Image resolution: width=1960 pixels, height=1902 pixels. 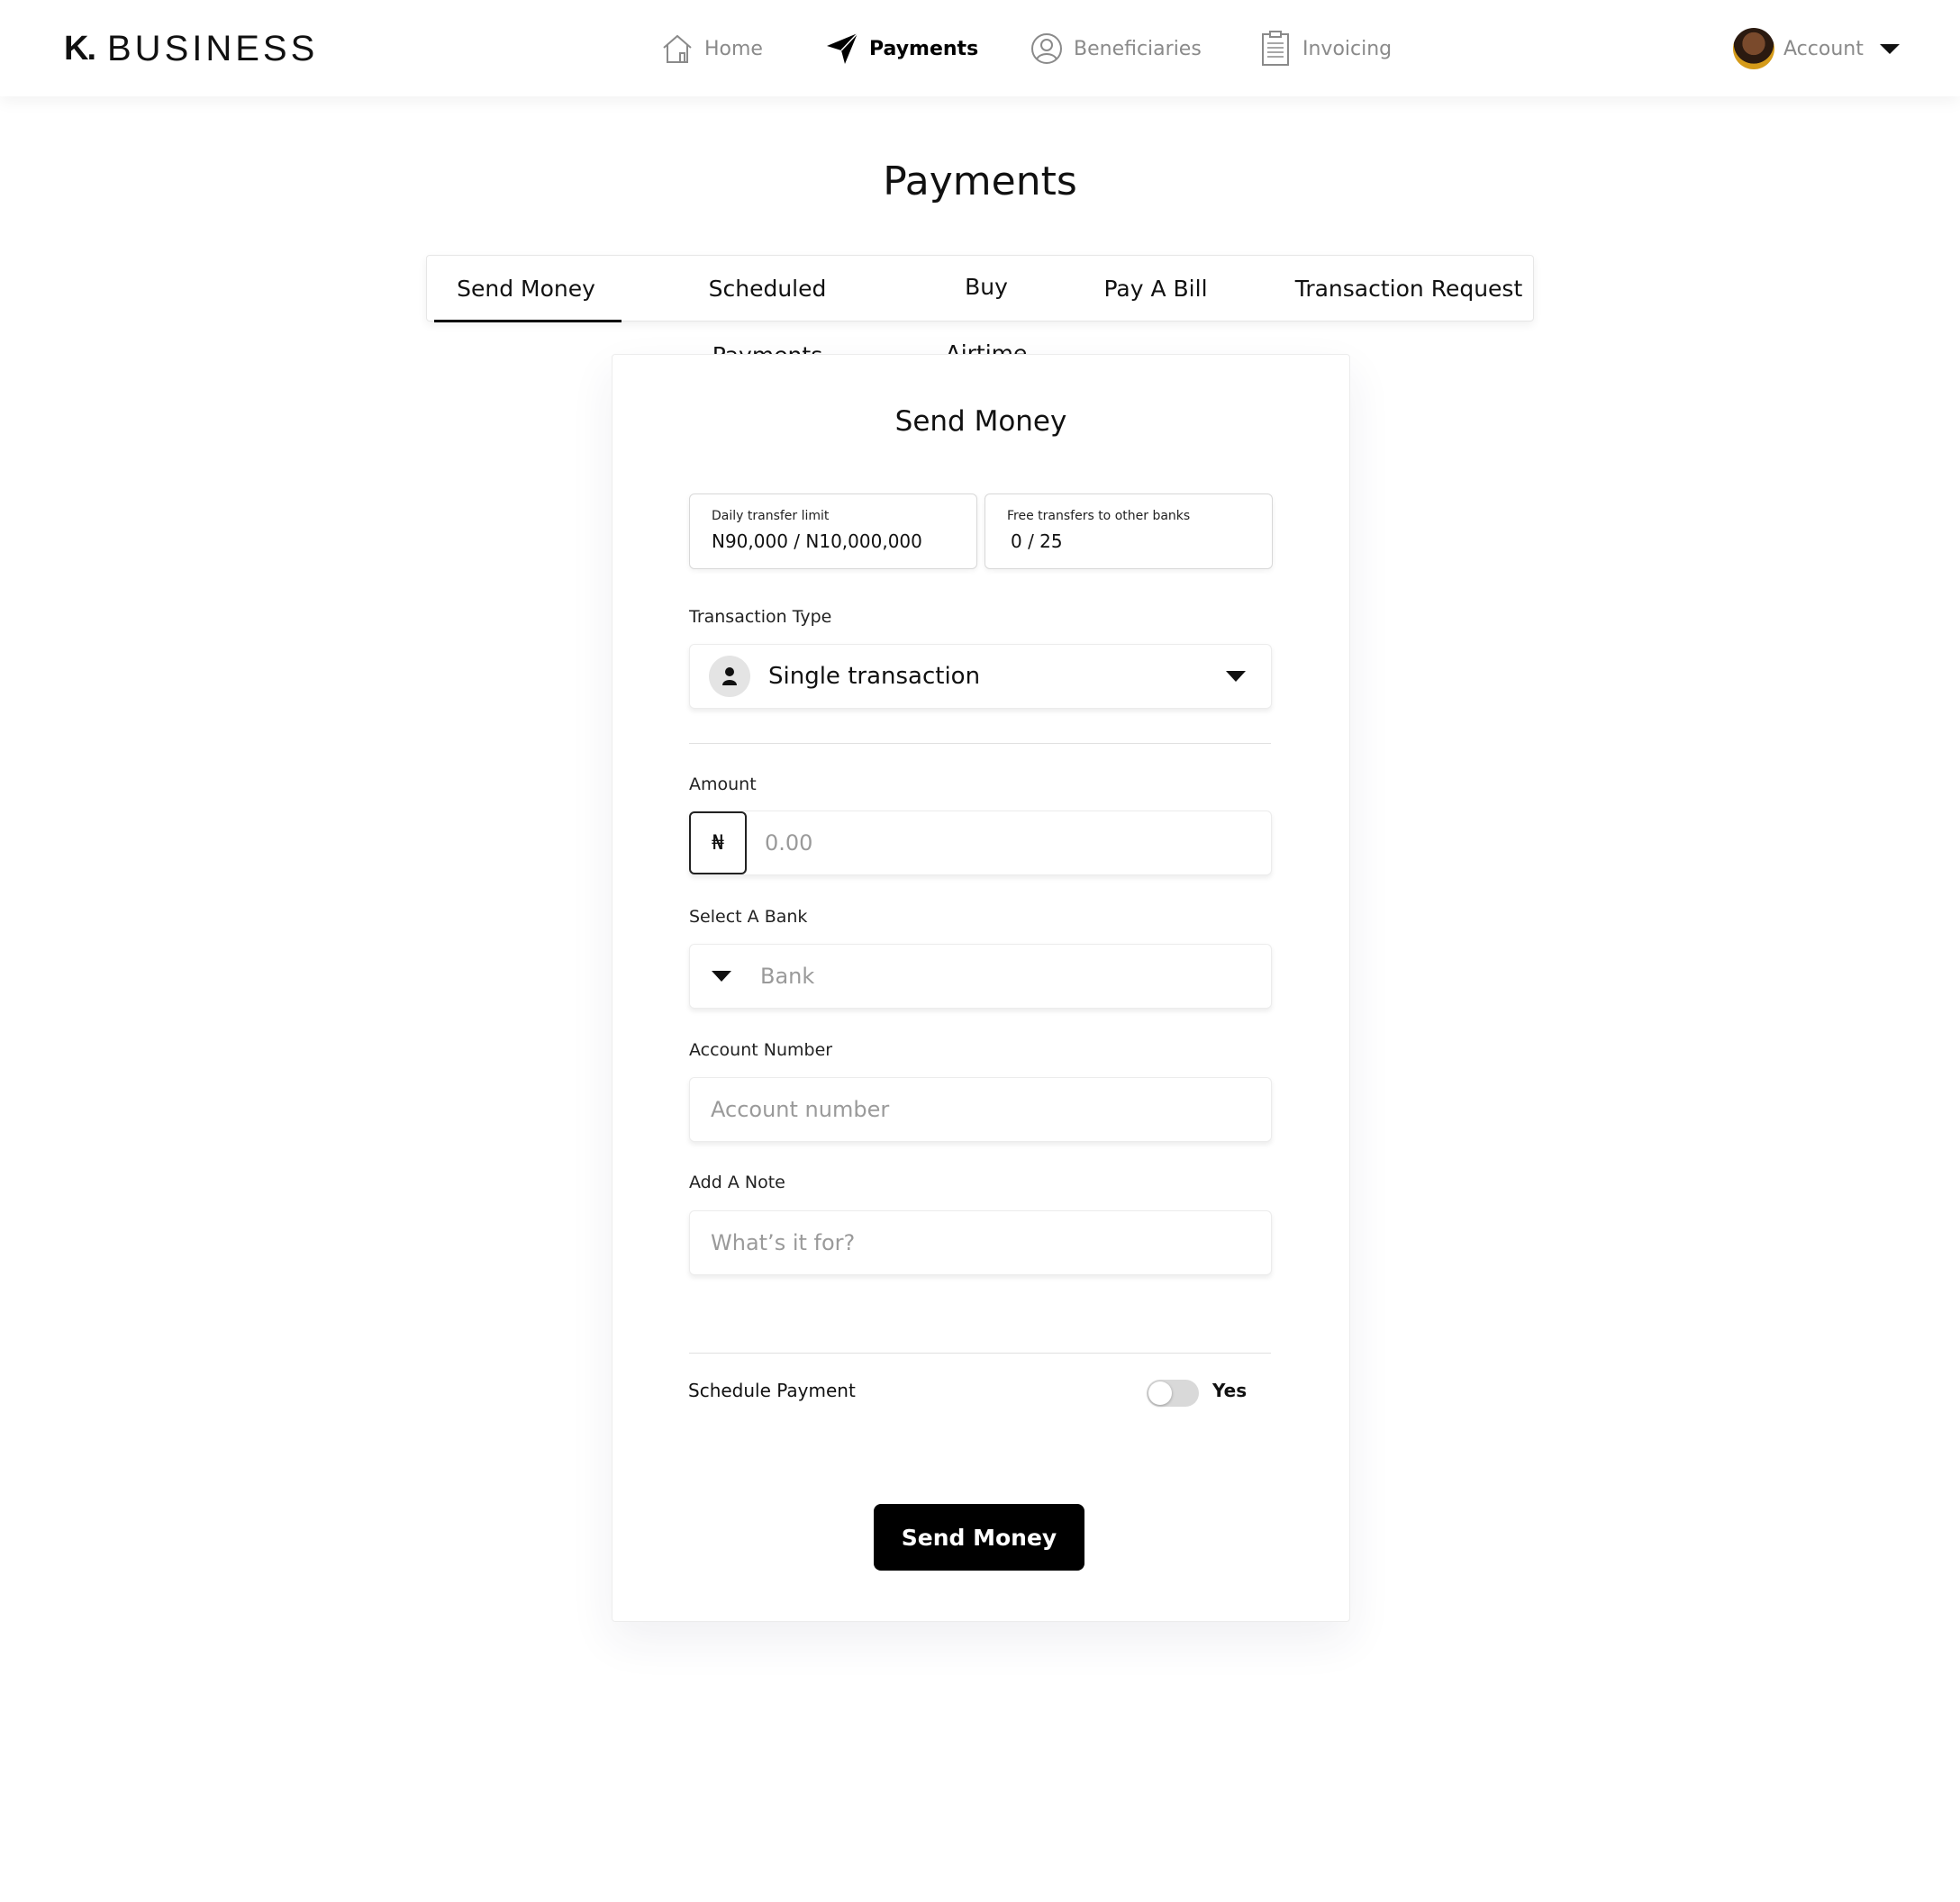 I want to click on tab-buy-airtime: Buy Airtime, so click(x=986, y=310).